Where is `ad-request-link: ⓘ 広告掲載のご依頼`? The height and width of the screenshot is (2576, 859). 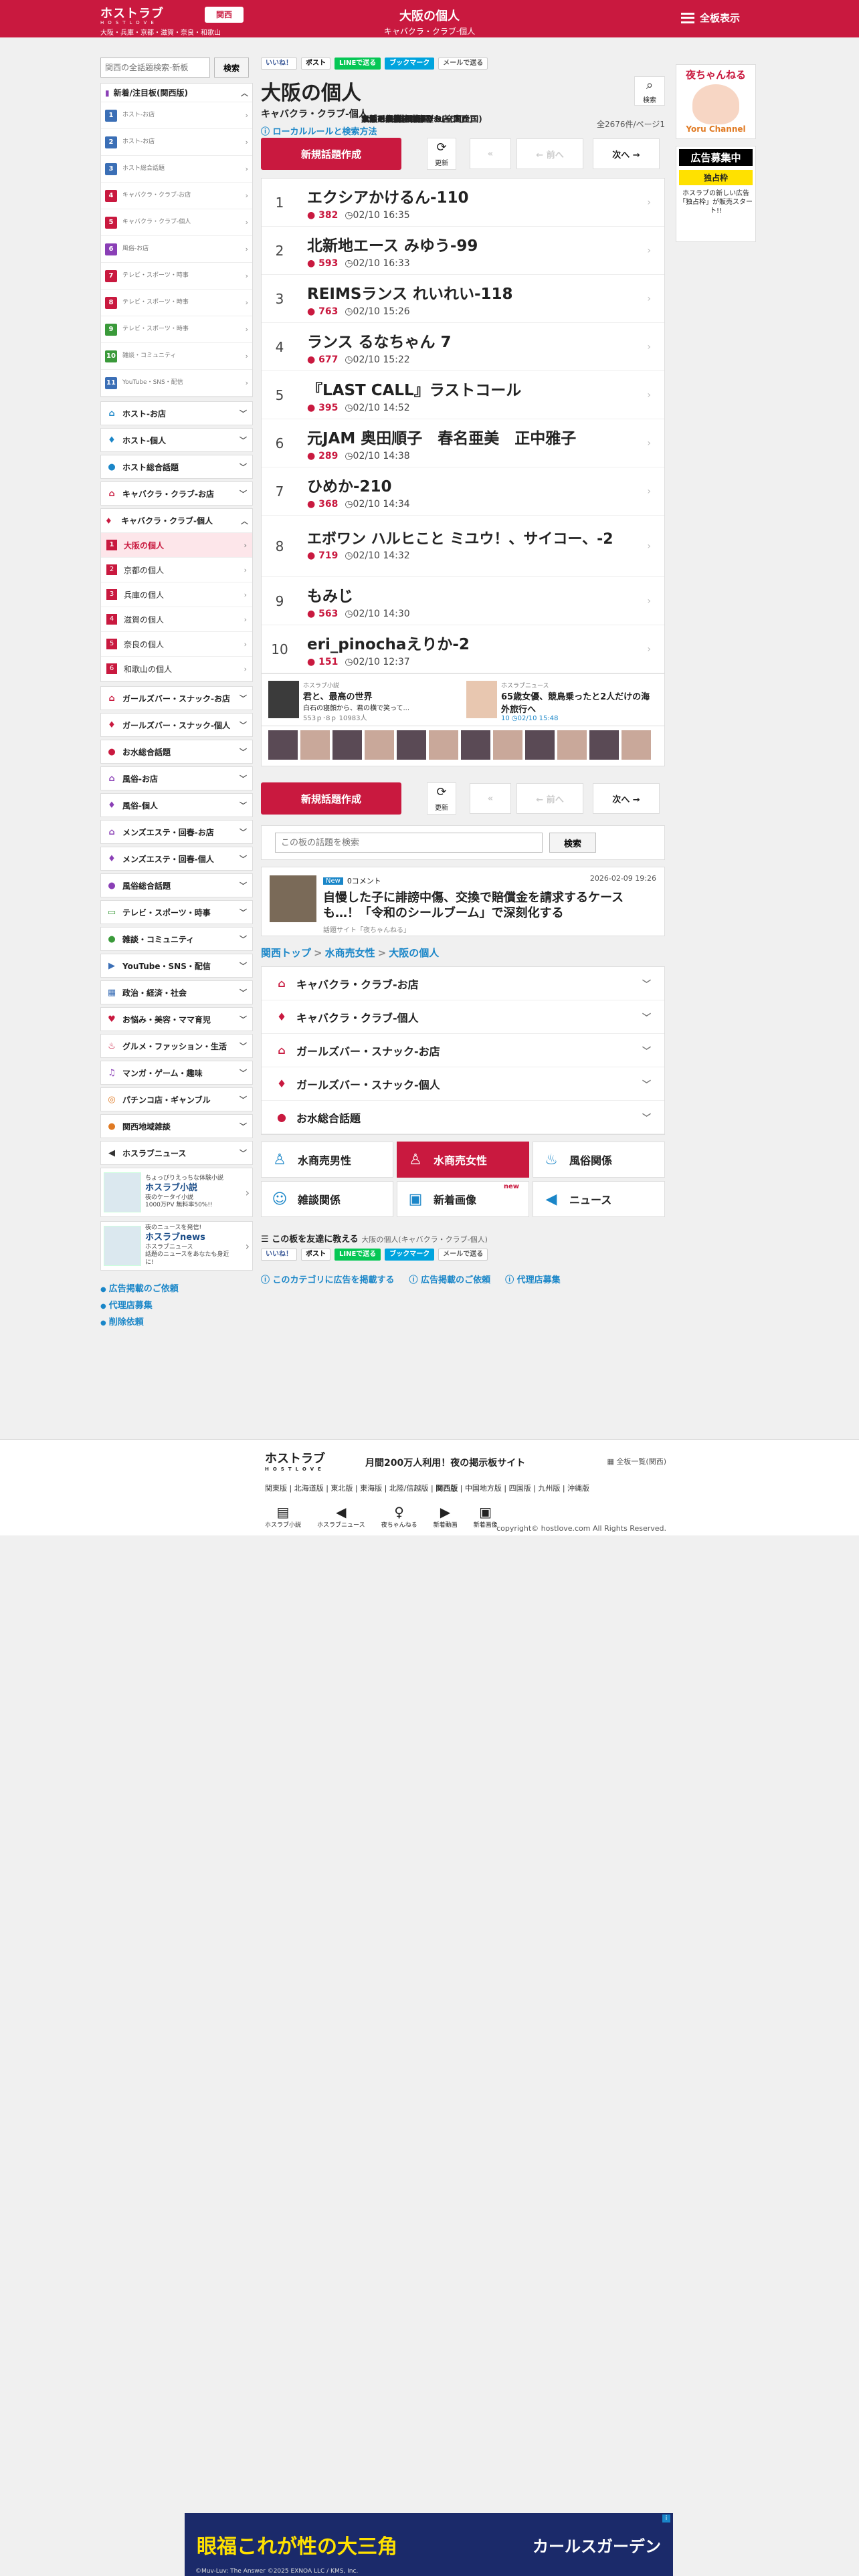 ad-request-link: ⓘ 広告掲載のご依頼 is located at coordinates (450, 1279).